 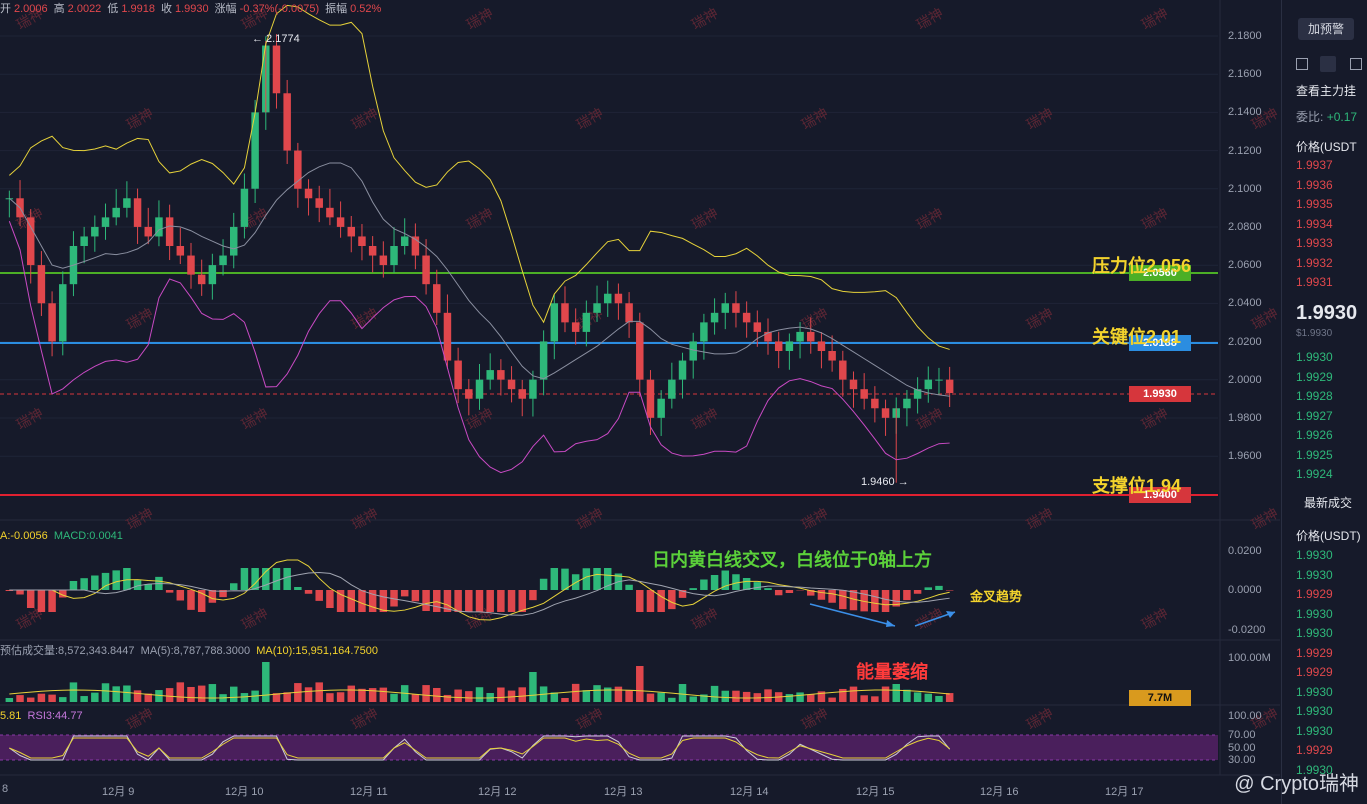 I want to click on orderbook-title: 查看主力挂, so click(x=1326, y=90).